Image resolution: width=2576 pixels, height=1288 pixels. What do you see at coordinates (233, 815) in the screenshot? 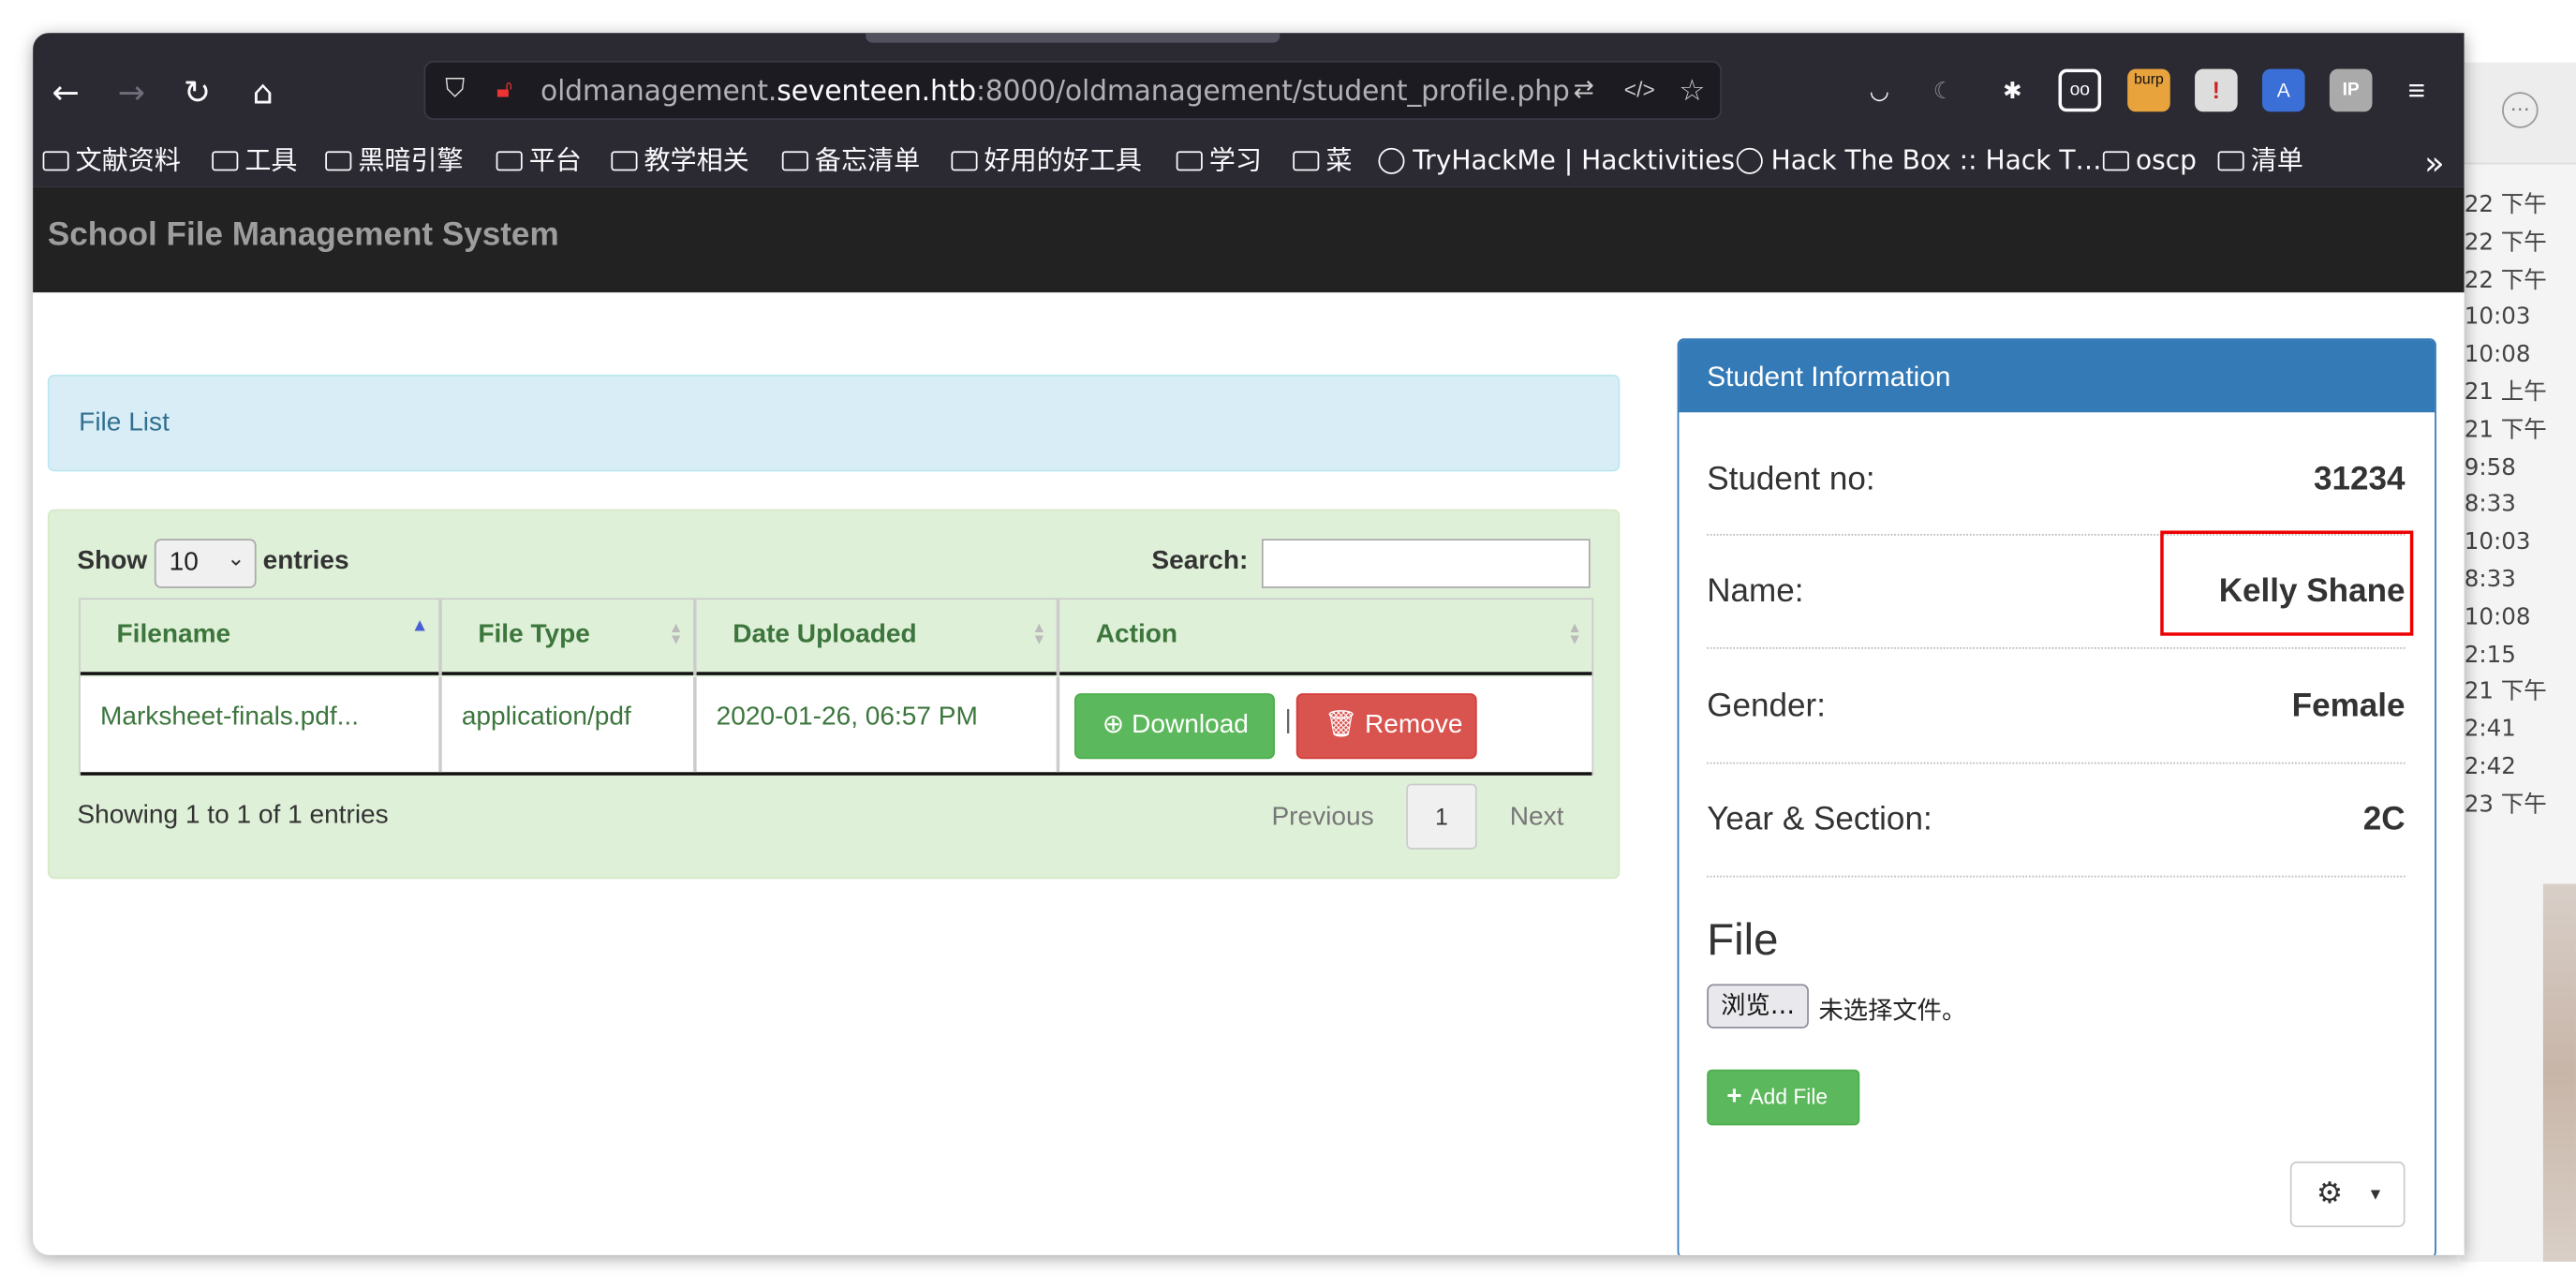
I see `table-info: Showing 1 to 1 of 1 entries` at bounding box center [233, 815].